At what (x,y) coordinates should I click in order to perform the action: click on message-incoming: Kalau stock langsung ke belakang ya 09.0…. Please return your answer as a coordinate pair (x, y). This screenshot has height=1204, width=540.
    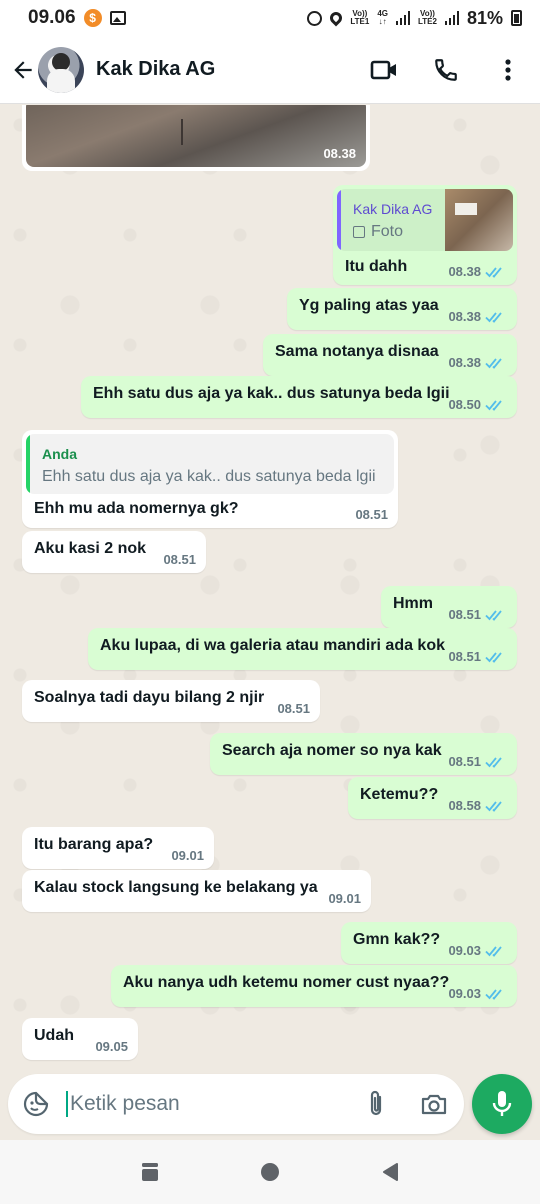
    Looking at the image, I should click on (196, 891).